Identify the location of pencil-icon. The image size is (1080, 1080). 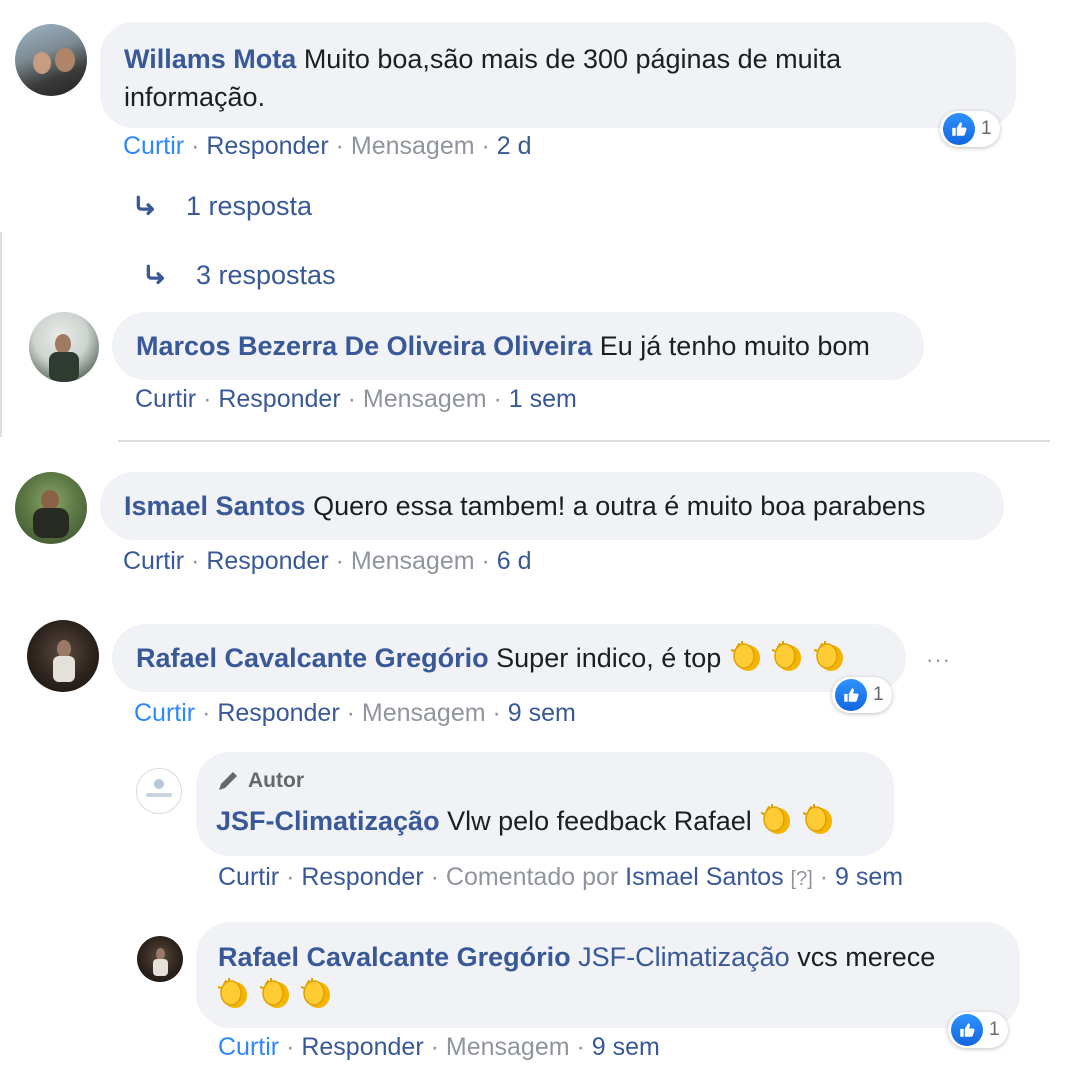
(228, 781).